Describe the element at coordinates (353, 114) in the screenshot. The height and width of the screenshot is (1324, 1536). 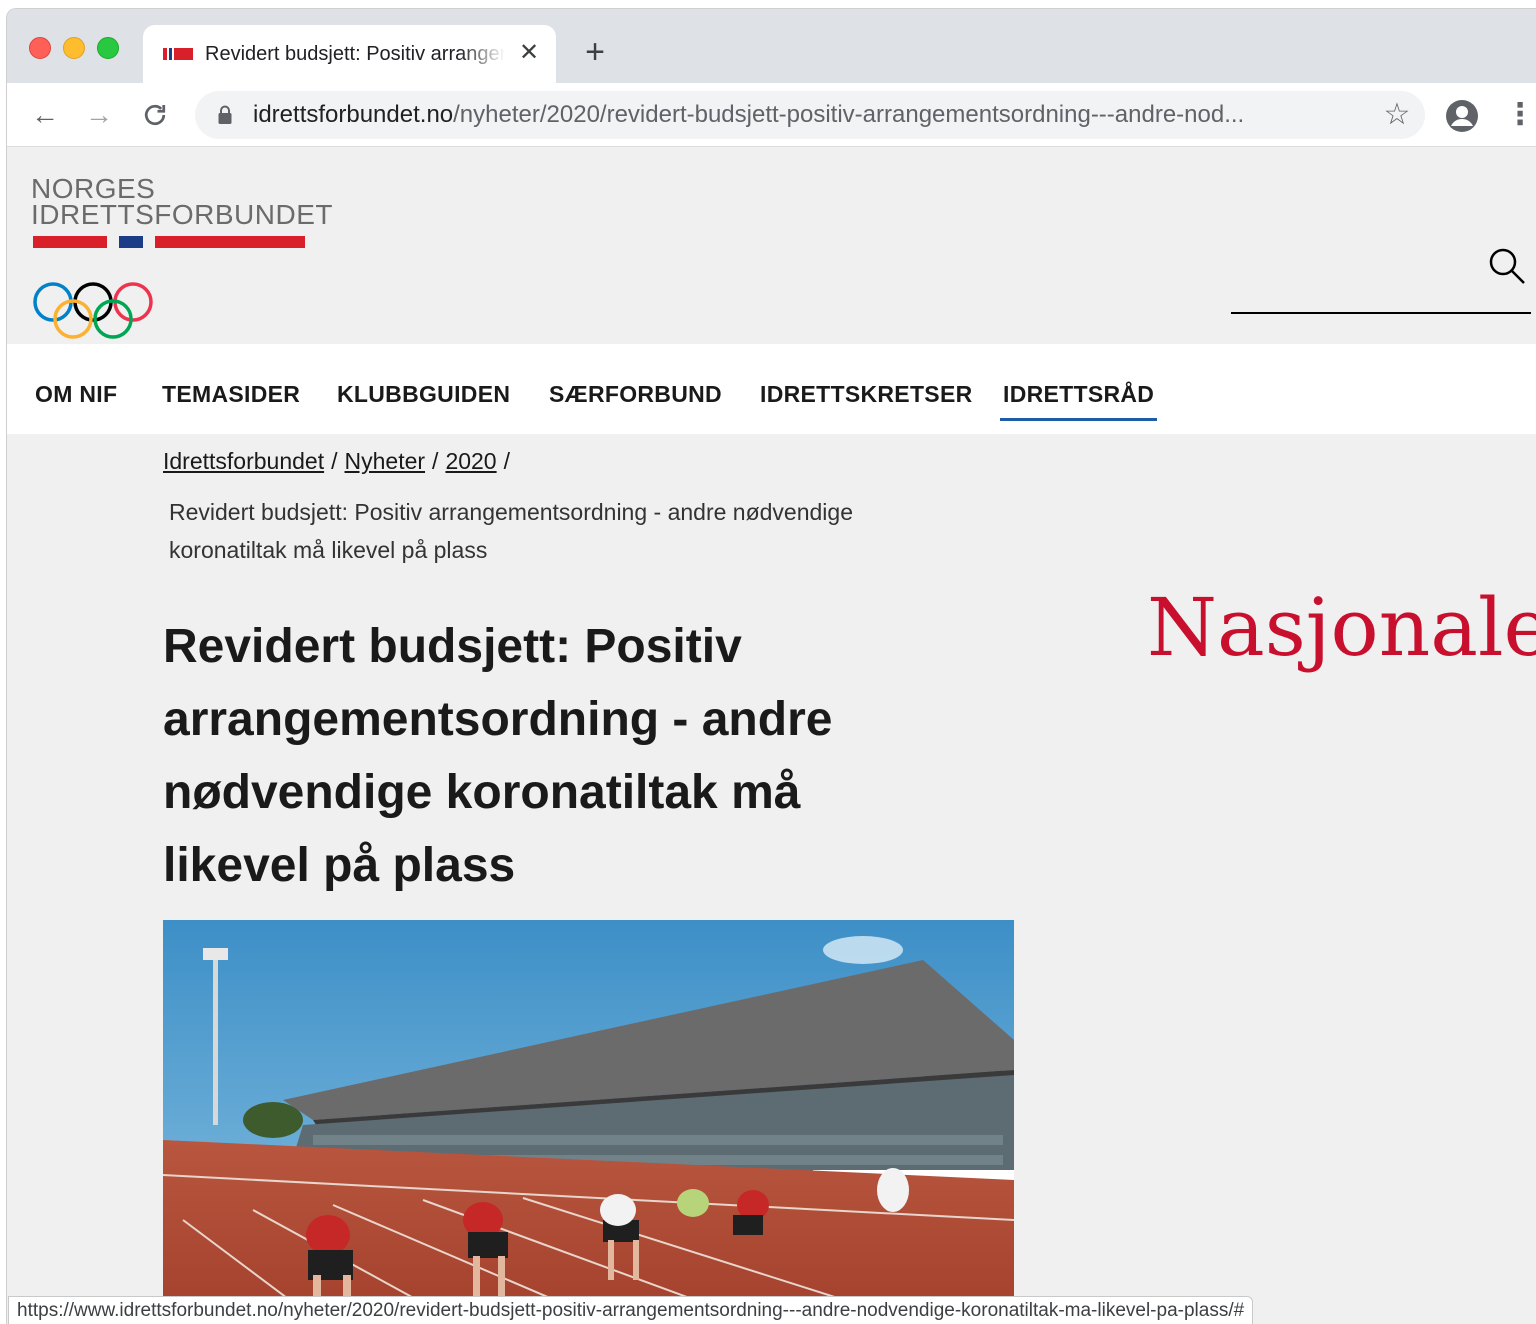
I see `url-host: idrettsforbundet.no` at that location.